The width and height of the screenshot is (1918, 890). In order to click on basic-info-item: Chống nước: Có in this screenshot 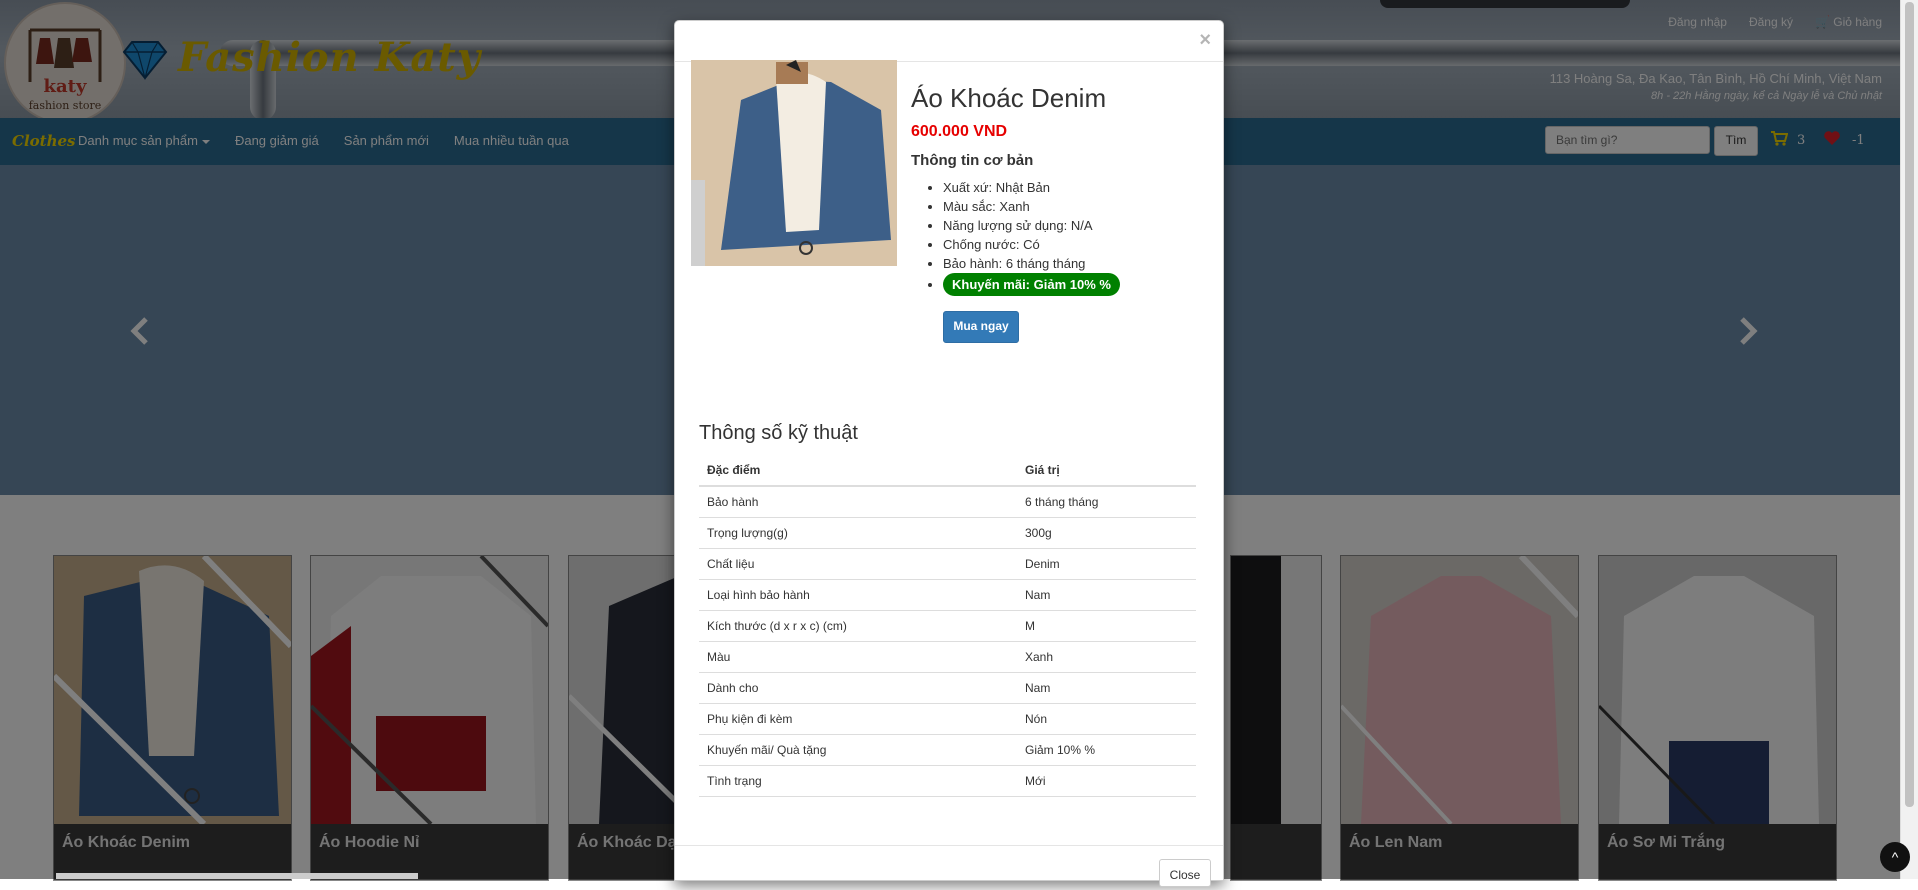, I will do `click(1031, 244)`.